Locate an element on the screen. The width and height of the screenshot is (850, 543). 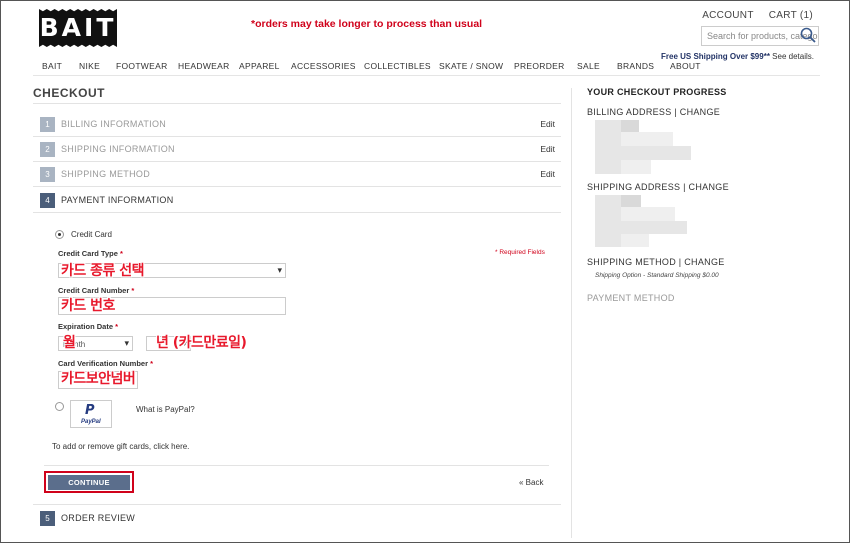
gift-card-link: click here. is located at coordinates (171, 446).